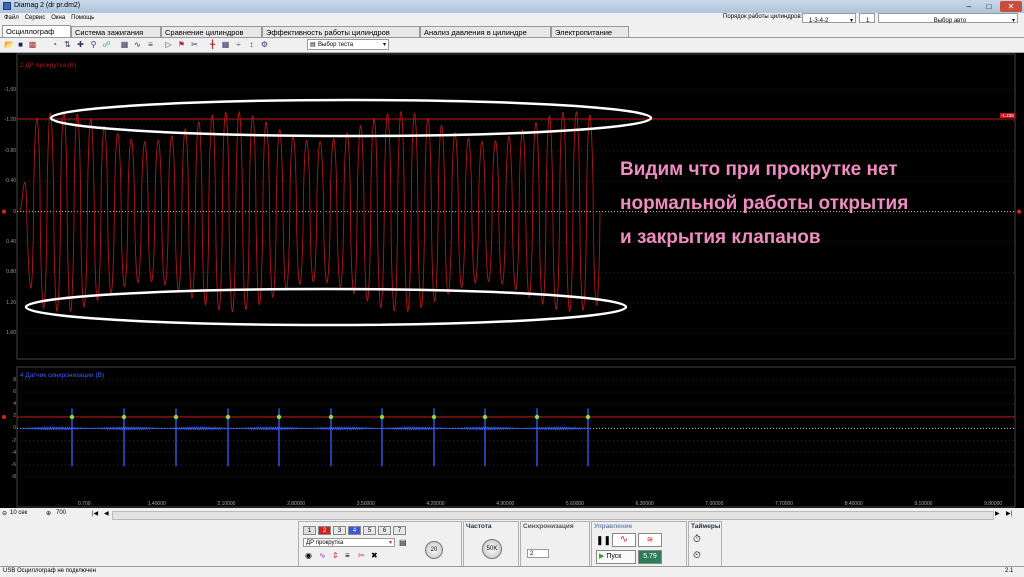 The width and height of the screenshot is (1024, 577). Describe the element at coordinates (697, 539) in the screenshot. I see `timer-icon: ⏱` at that location.